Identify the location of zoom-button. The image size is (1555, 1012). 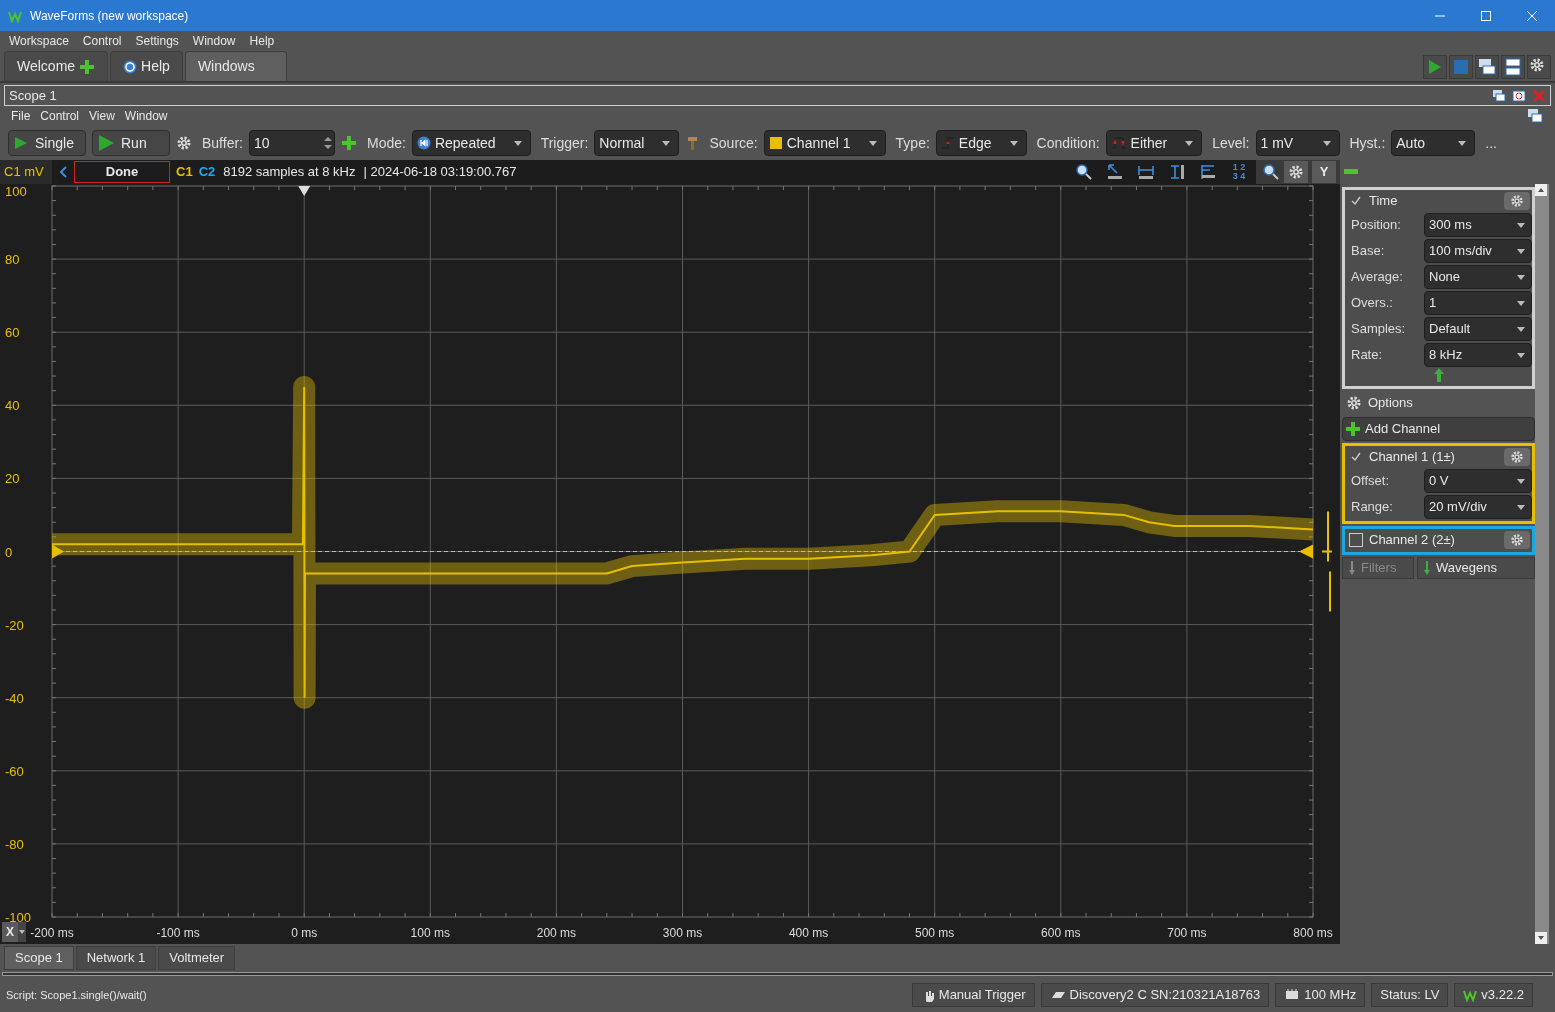
(1271, 172).